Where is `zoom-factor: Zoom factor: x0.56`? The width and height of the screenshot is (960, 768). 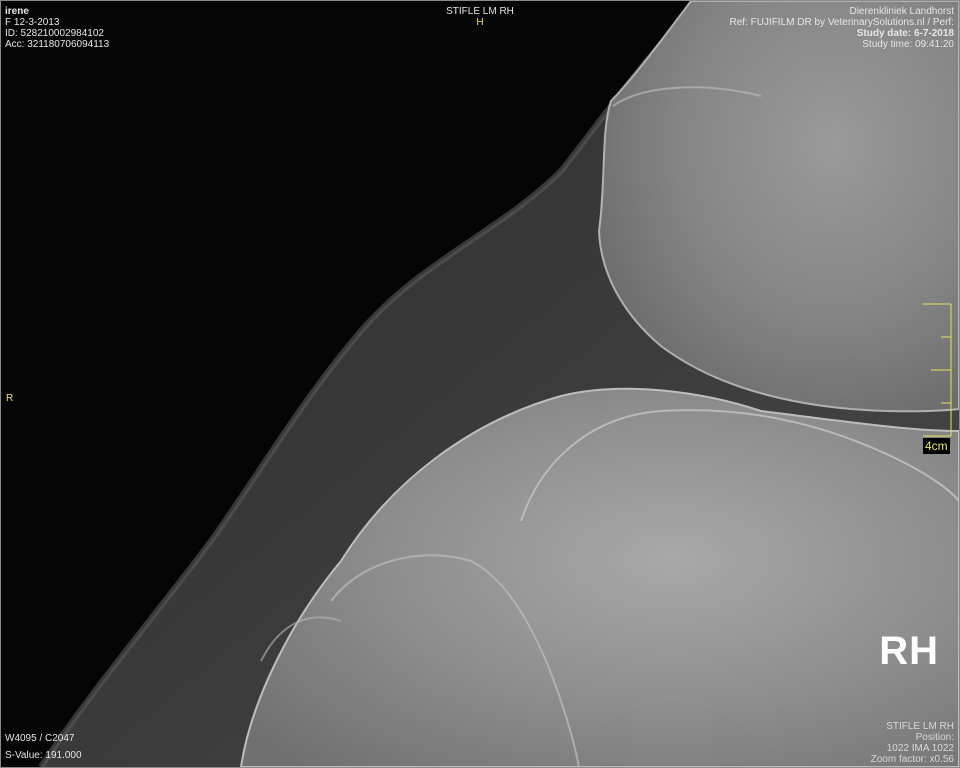 zoom-factor: Zoom factor: x0.56 is located at coordinates (912, 759).